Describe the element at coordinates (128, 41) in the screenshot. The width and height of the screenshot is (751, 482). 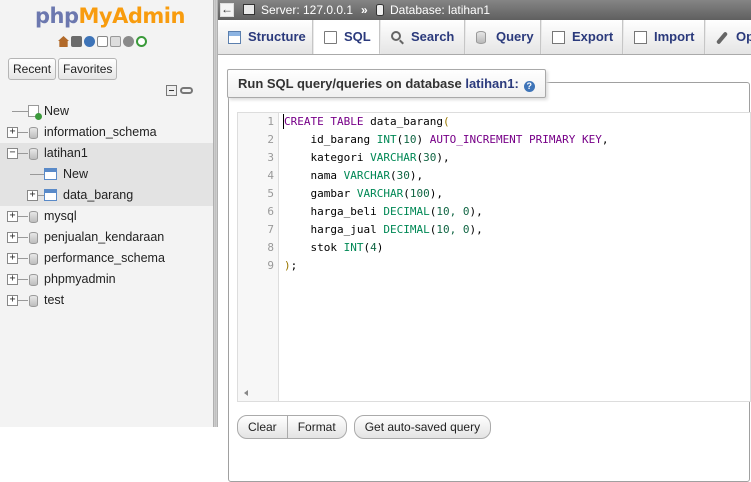
I see `settings-icon` at that location.